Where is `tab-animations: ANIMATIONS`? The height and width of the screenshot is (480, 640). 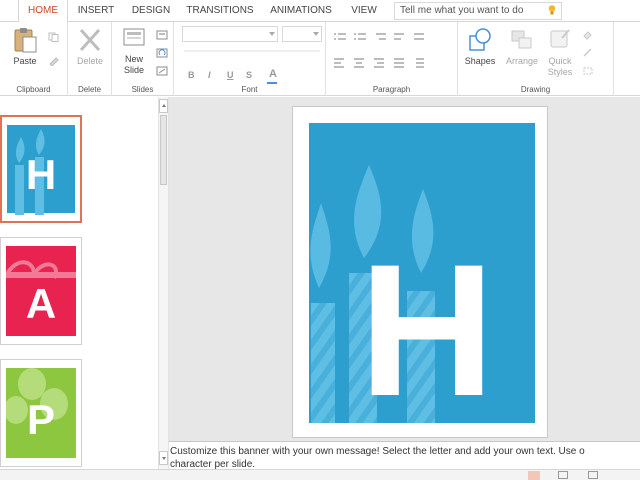
tab-animations: ANIMATIONS is located at coordinates (301, 11).